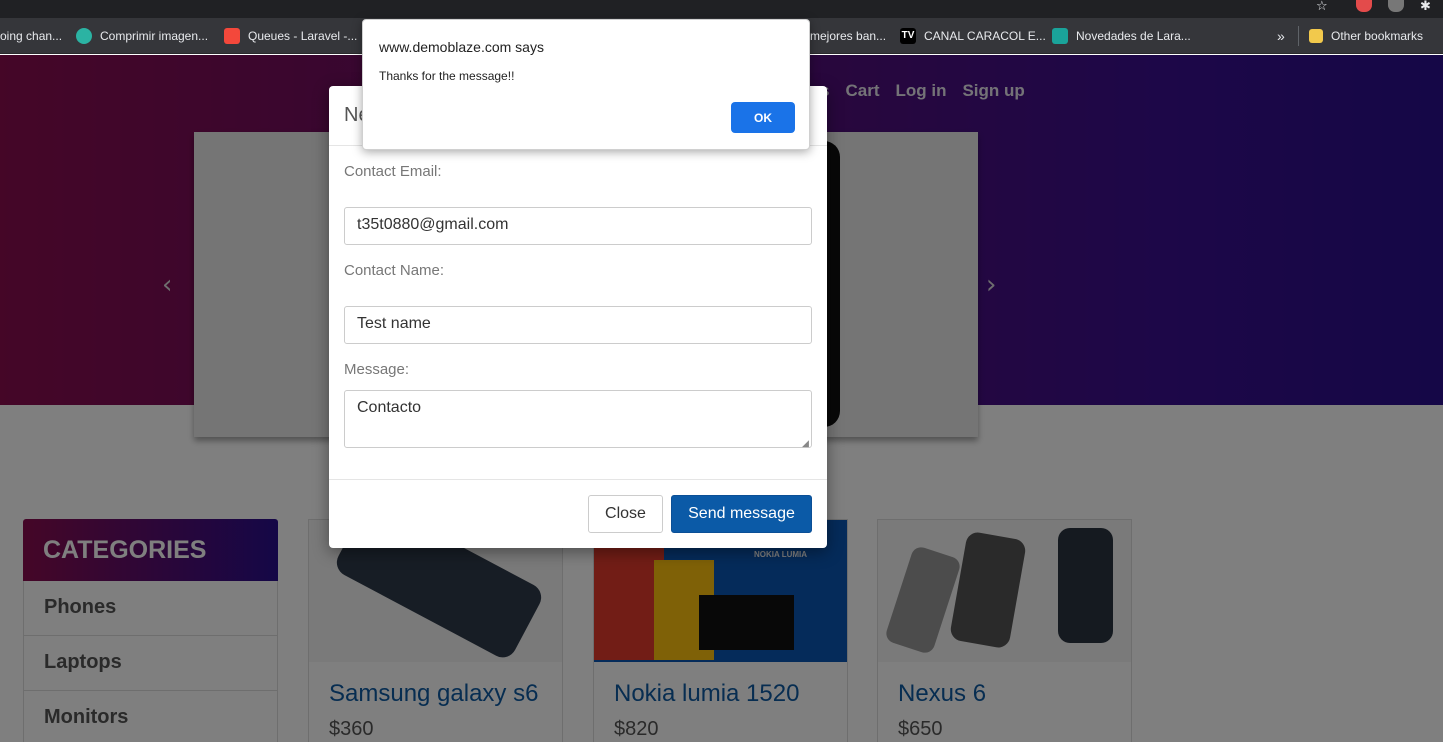 The height and width of the screenshot is (742, 1443). What do you see at coordinates (447, 76) in the screenshot?
I see `alert-message: Thanks for the message!!` at bounding box center [447, 76].